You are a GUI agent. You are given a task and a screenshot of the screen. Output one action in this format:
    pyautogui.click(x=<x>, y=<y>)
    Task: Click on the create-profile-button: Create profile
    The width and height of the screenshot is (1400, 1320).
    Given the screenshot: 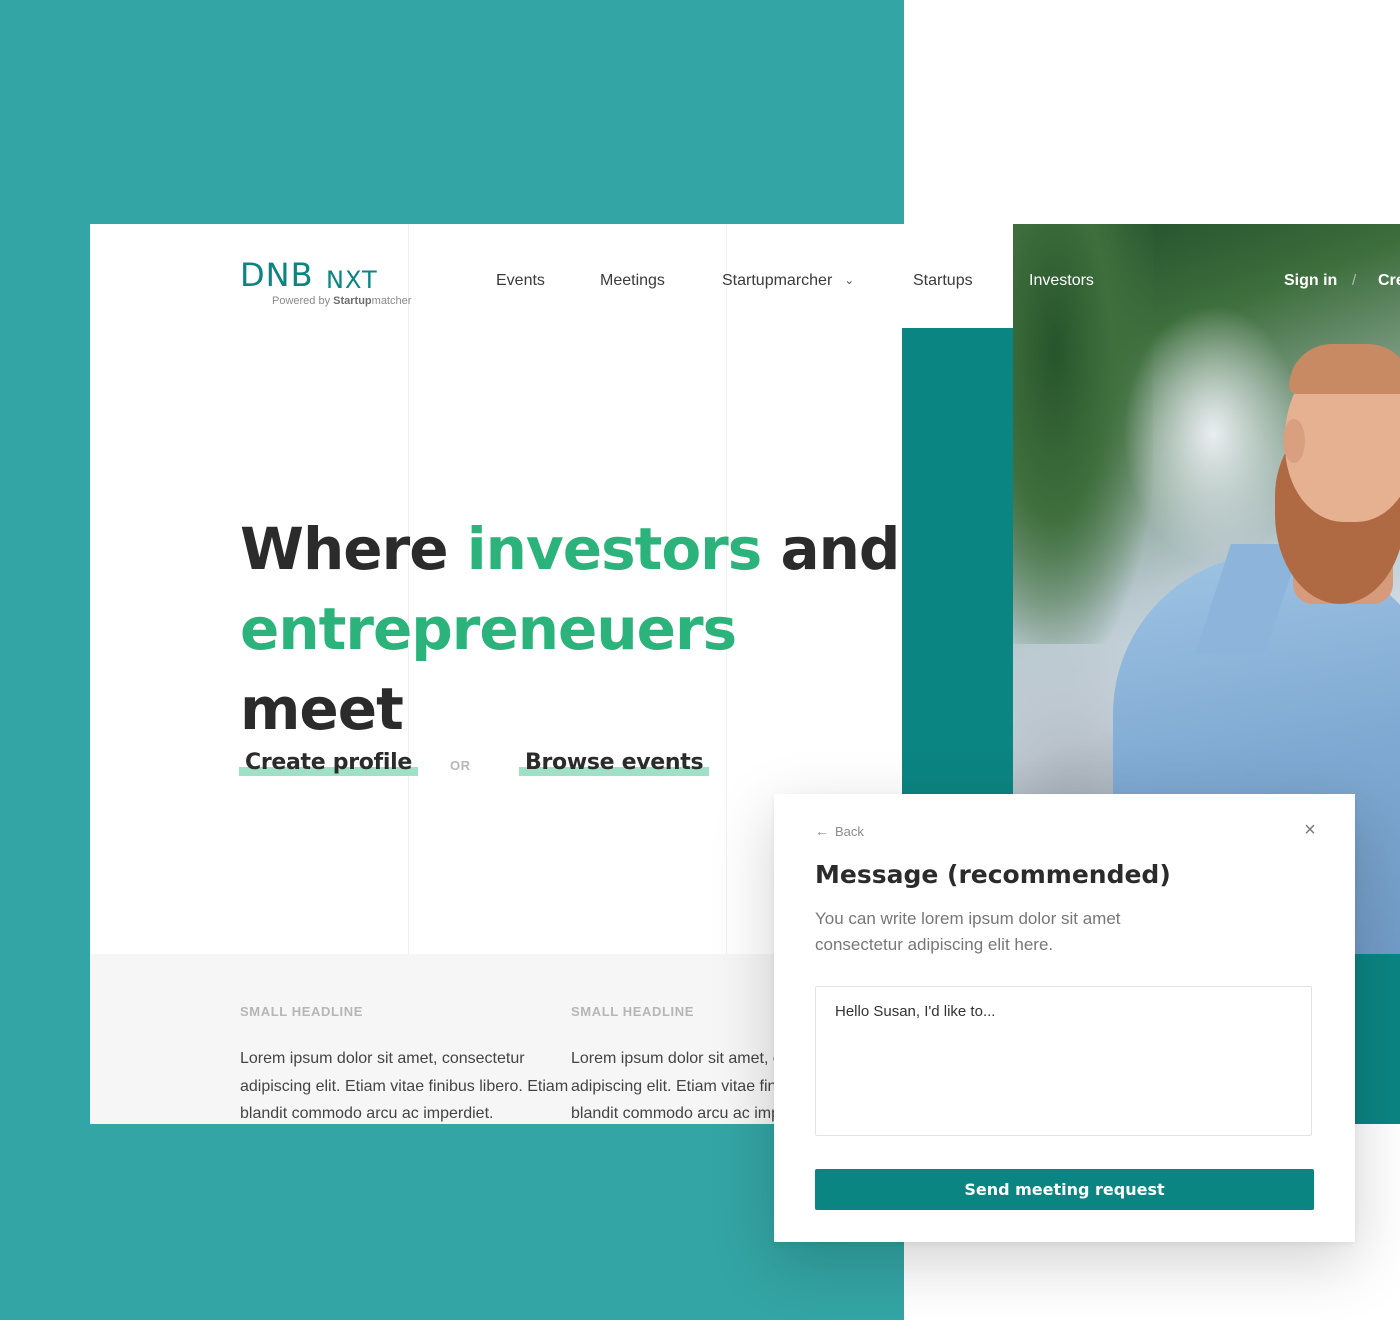 What is the action you would take?
    pyautogui.click(x=328, y=763)
    